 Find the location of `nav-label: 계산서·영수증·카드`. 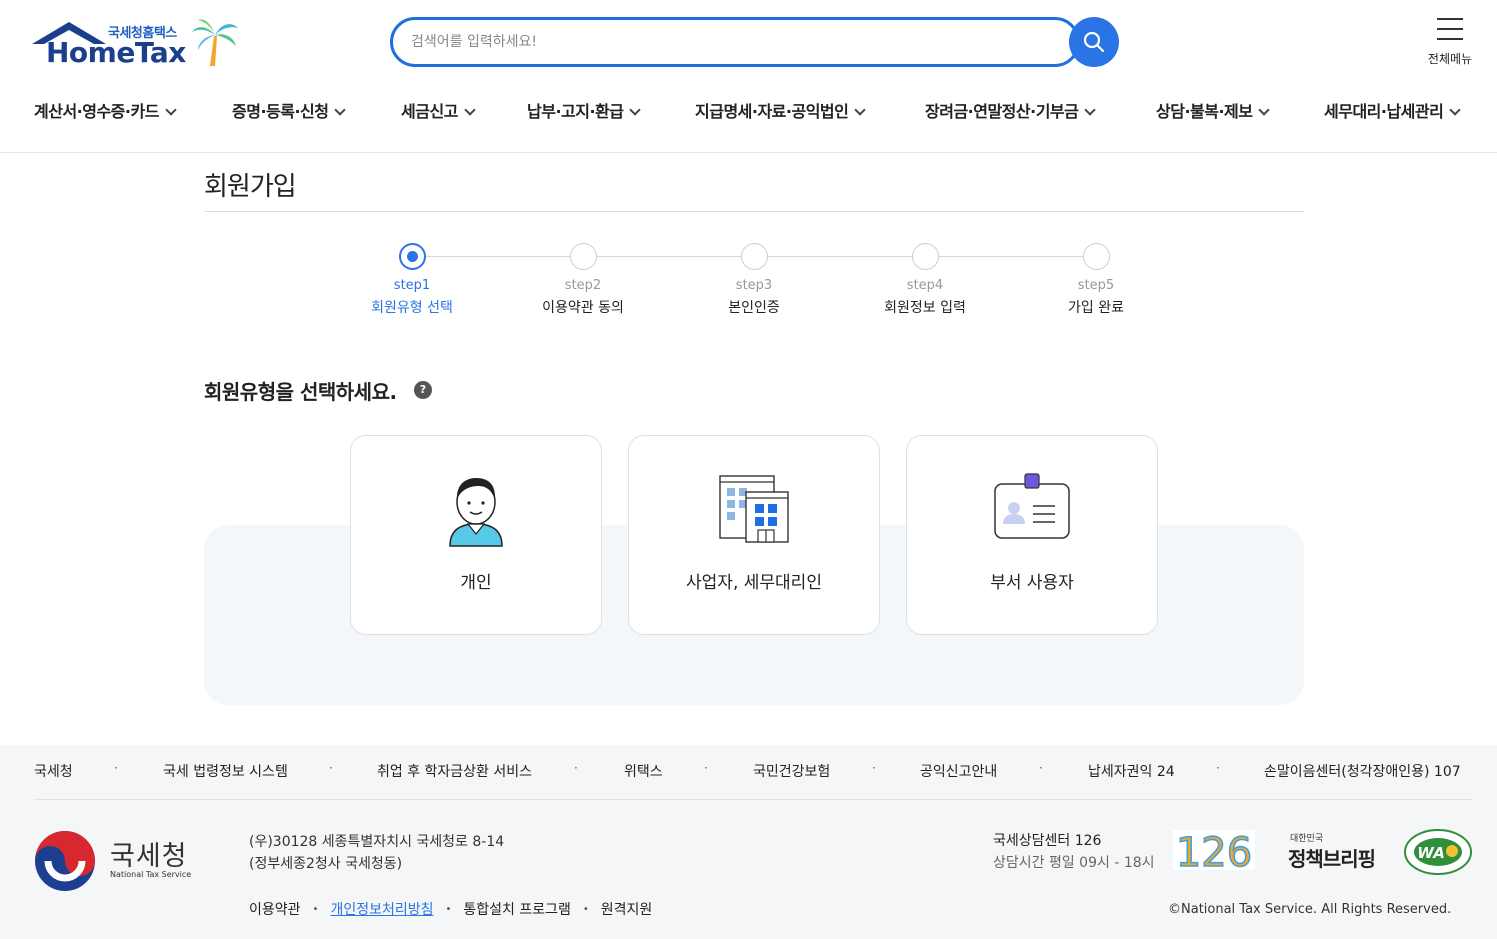

nav-label: 계산서·영수증·카드 is located at coordinates (96, 111).